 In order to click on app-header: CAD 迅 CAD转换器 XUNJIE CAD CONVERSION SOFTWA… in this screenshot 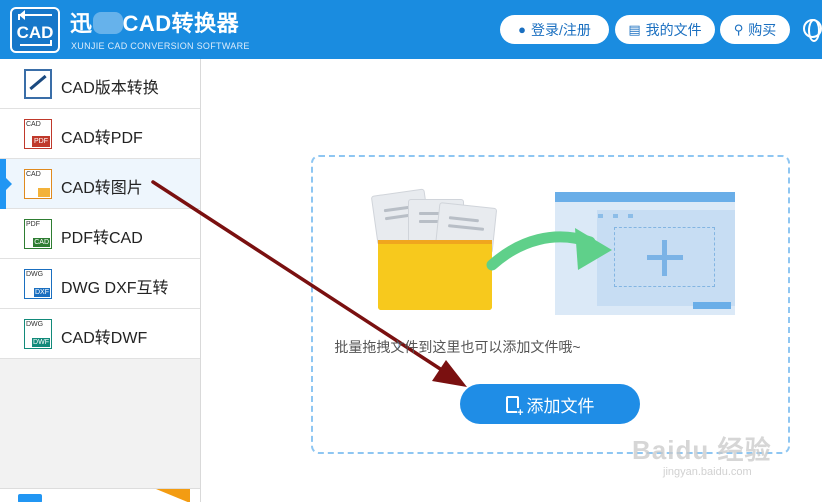, I will do `click(411, 29)`.